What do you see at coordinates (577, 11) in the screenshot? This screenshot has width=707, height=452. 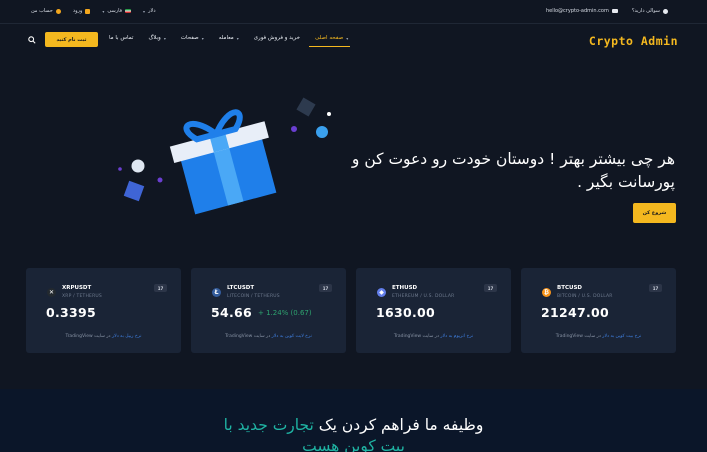 I see `email-label: hello@crypto-admin.com` at bounding box center [577, 11].